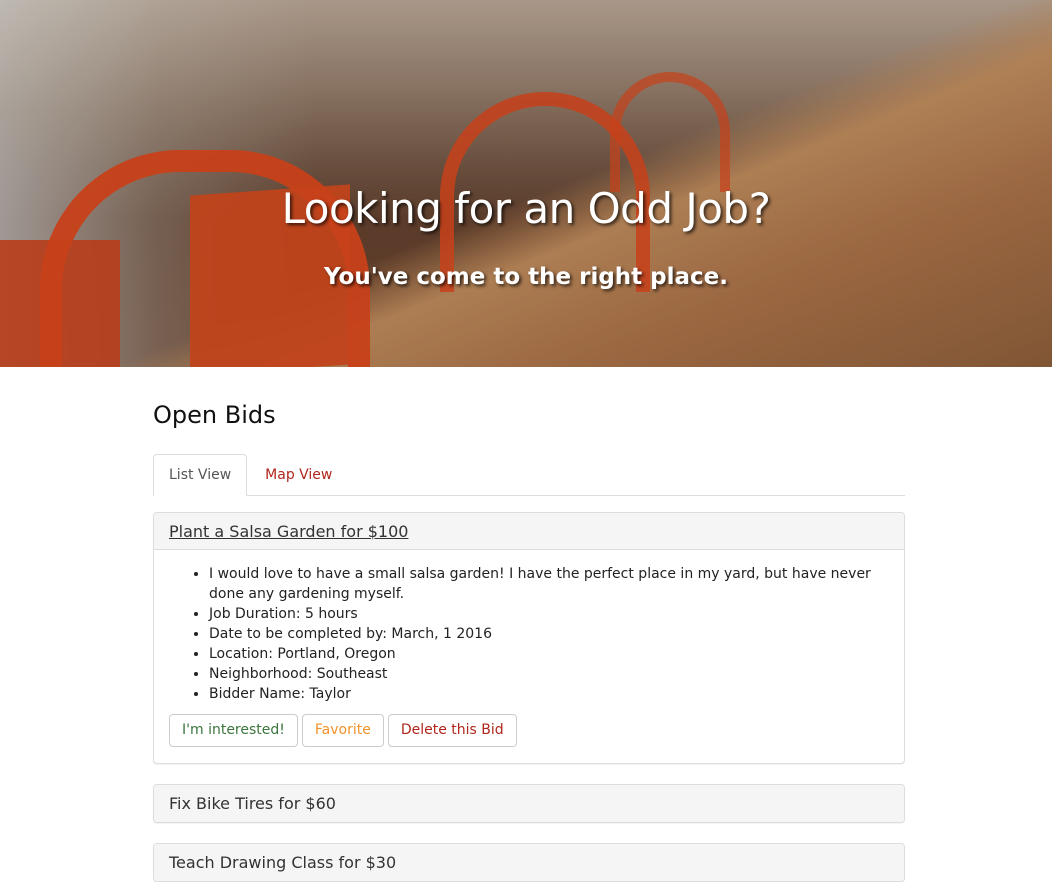 The height and width of the screenshot is (882, 1052). What do you see at coordinates (298, 475) in the screenshot?
I see `tab-map-view: Map View` at bounding box center [298, 475].